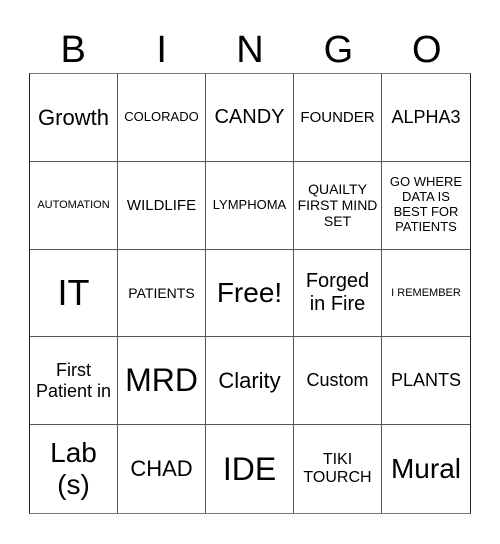 The width and height of the screenshot is (500, 544). I want to click on bingo-cell: MRD, so click(162, 381).